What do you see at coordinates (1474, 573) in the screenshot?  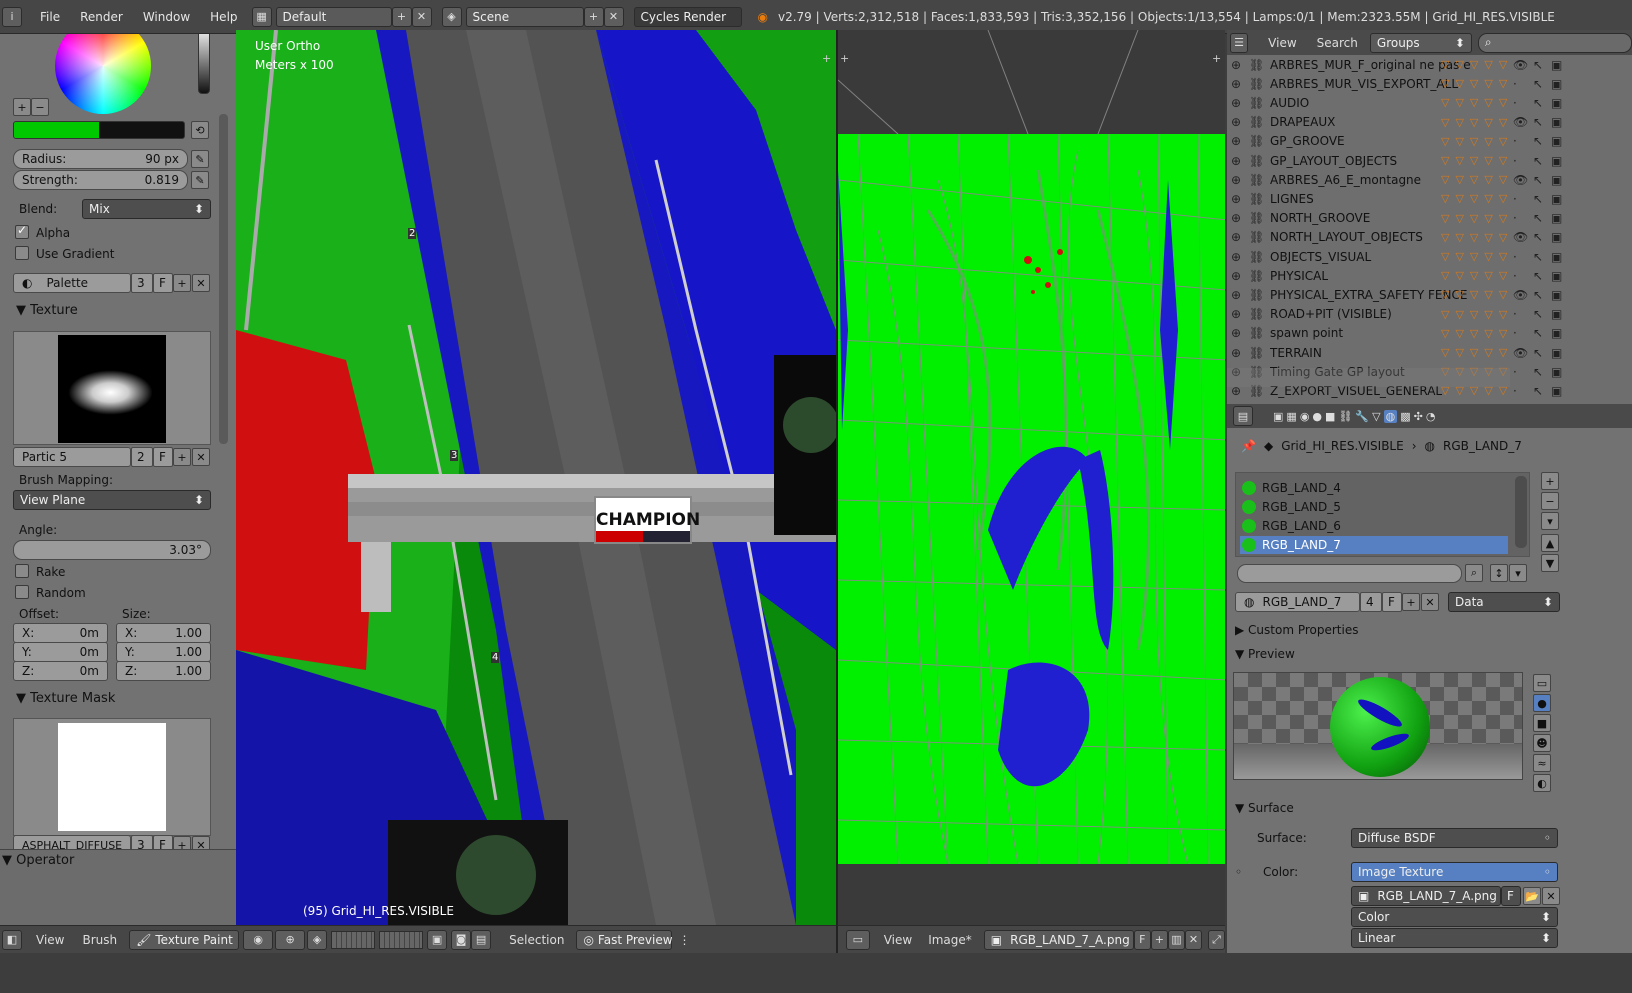 I see `filter-search-icon: ⌕` at bounding box center [1474, 573].